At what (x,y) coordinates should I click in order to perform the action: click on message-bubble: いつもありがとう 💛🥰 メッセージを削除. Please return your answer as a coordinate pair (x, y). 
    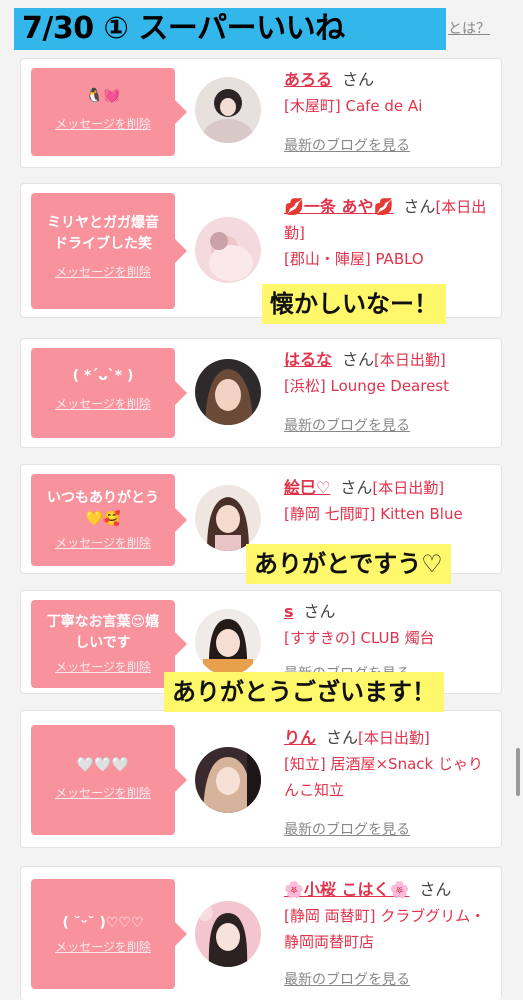
    Looking at the image, I should click on (109, 520).